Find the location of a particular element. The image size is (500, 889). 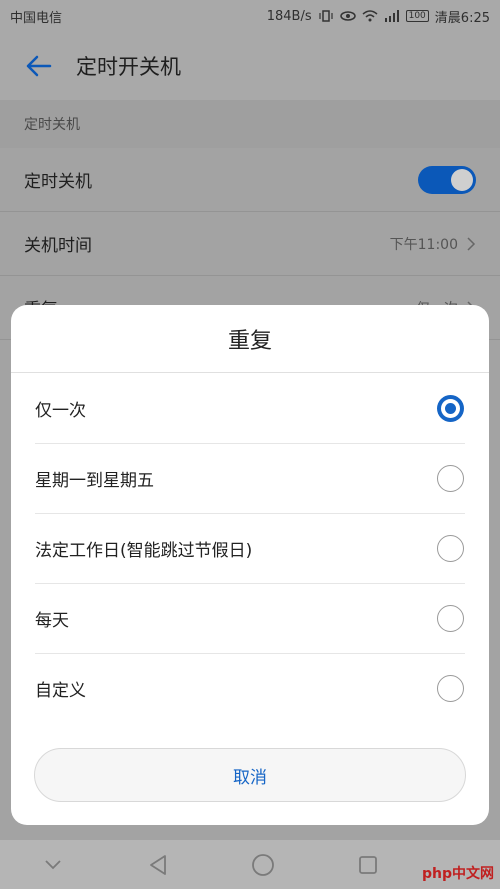

shutdown-toggle is located at coordinates (447, 179).